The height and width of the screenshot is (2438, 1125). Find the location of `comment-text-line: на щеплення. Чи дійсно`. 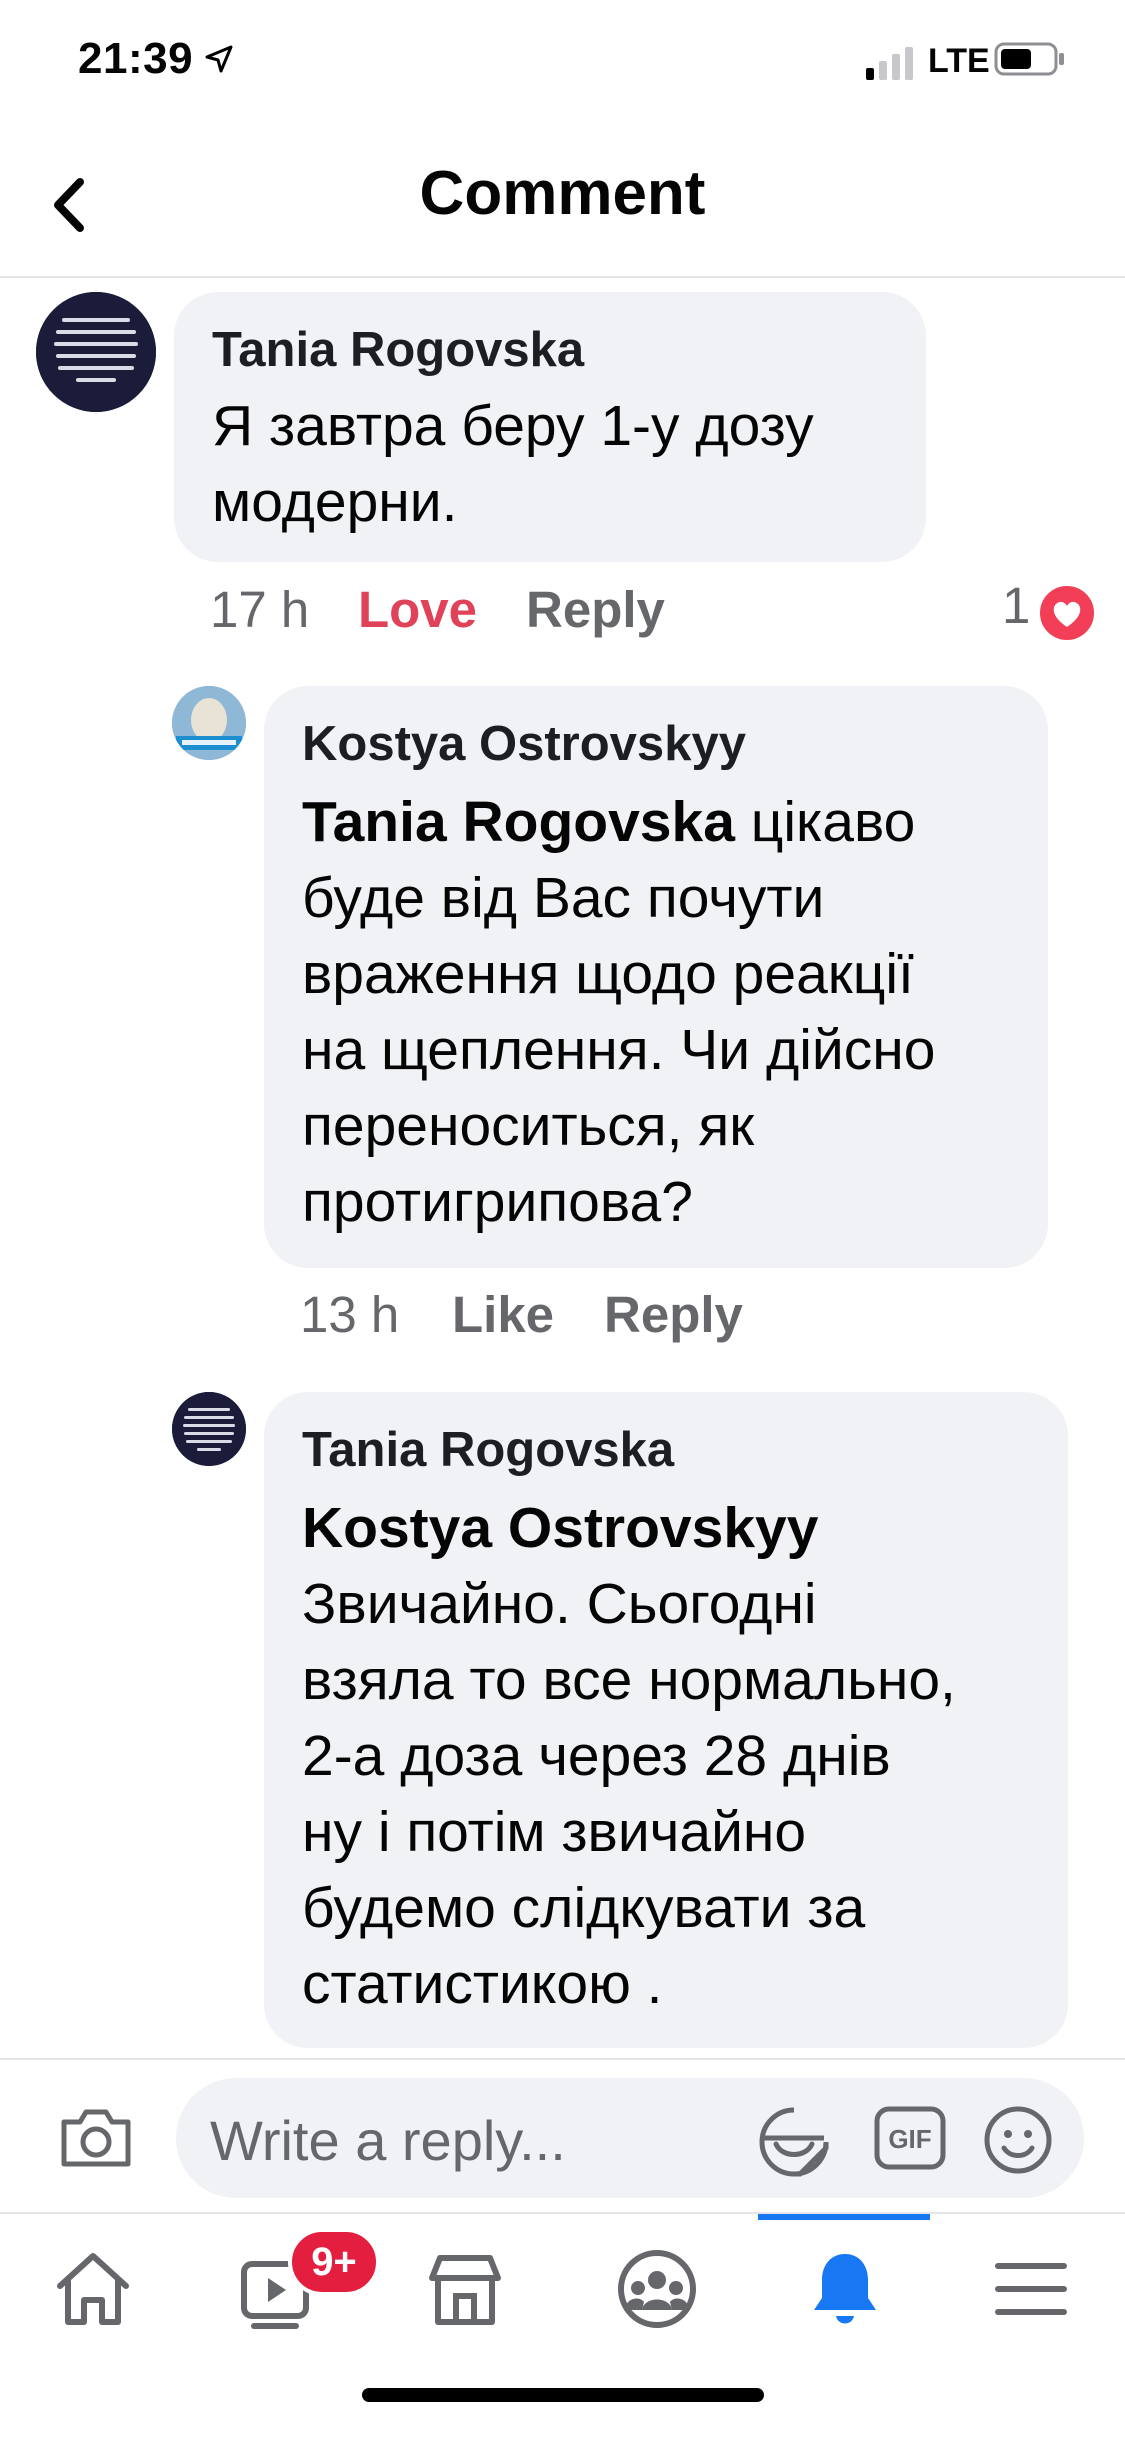

comment-text-line: на щеплення. Чи дійсно is located at coordinates (619, 1050).